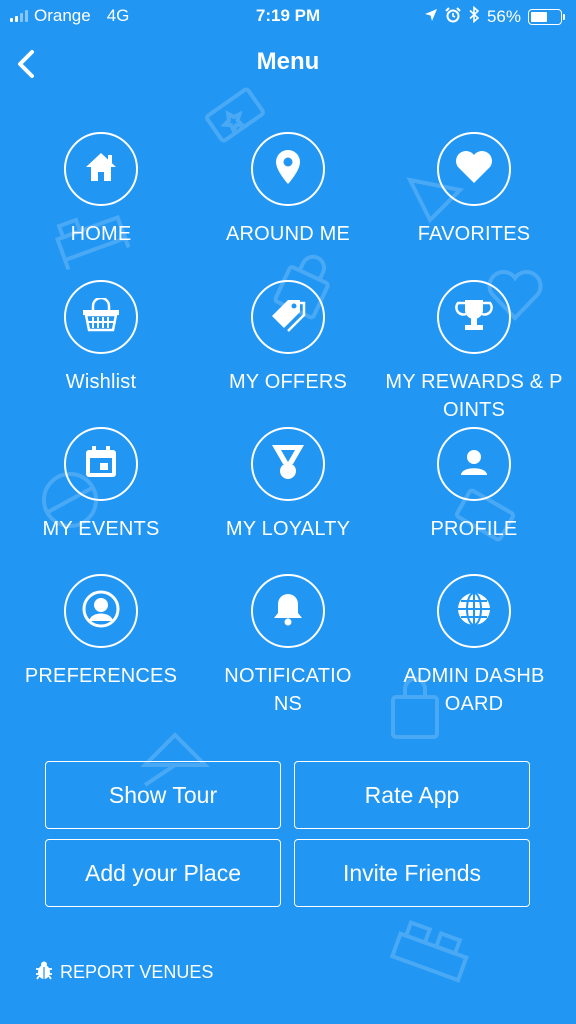 The image size is (576, 1024). What do you see at coordinates (474, 646) in the screenshot?
I see `menu-item-admin-dashboard: ADMIN DASHBOARD` at bounding box center [474, 646].